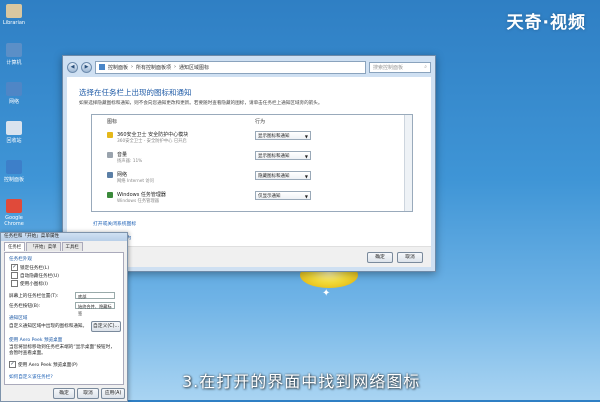 This screenshot has height=402, width=600. I want to click on tab-taskbar: 任务栏, so click(15, 246).